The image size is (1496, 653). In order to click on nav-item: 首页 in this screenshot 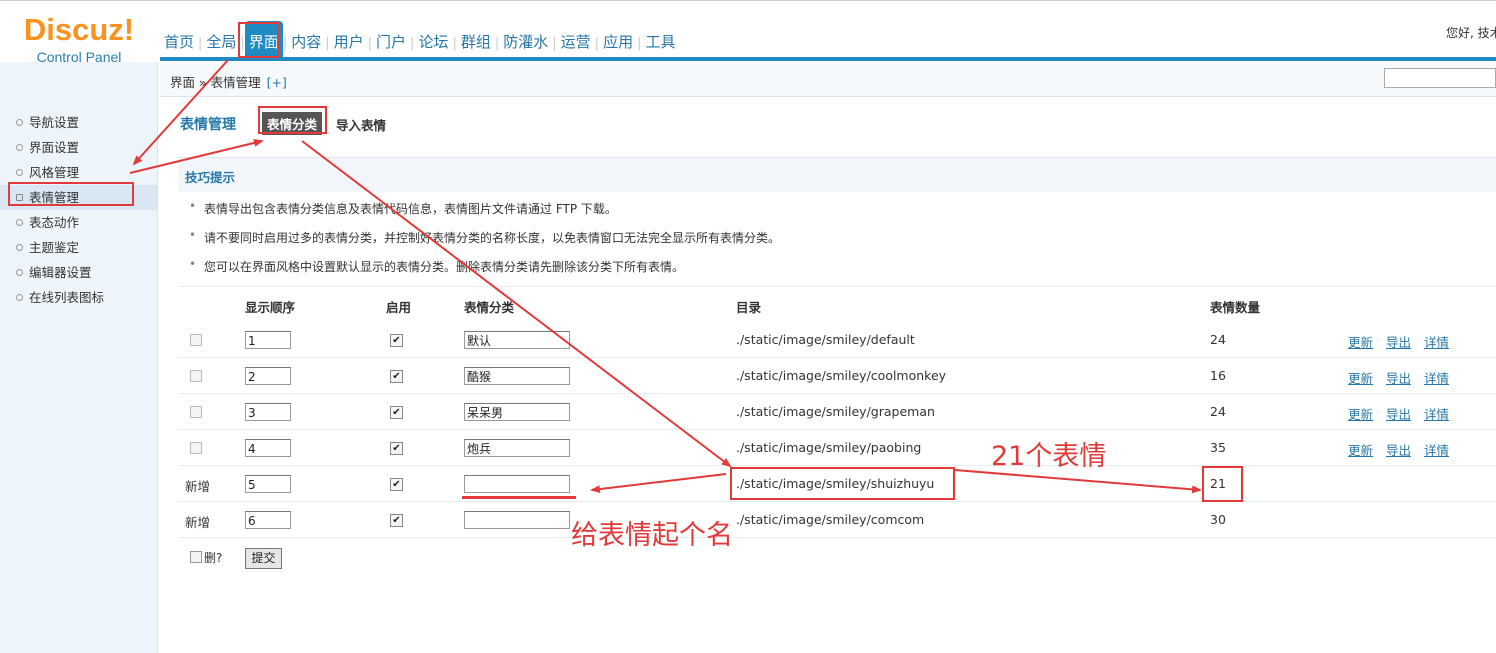, I will do `click(179, 44)`.